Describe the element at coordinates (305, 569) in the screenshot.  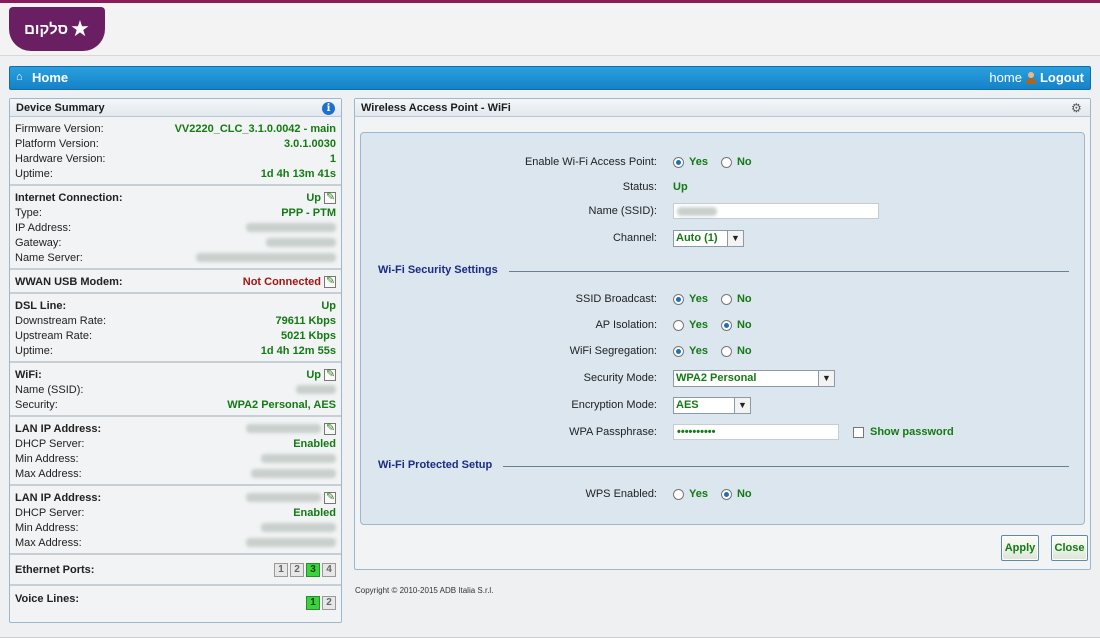
I see `ethernet-ports: 1 2 3 4` at that location.